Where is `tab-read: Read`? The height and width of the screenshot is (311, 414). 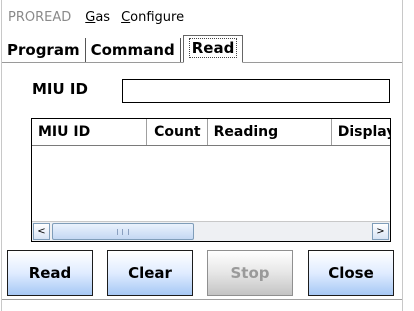 tab-read: Read is located at coordinates (213, 49).